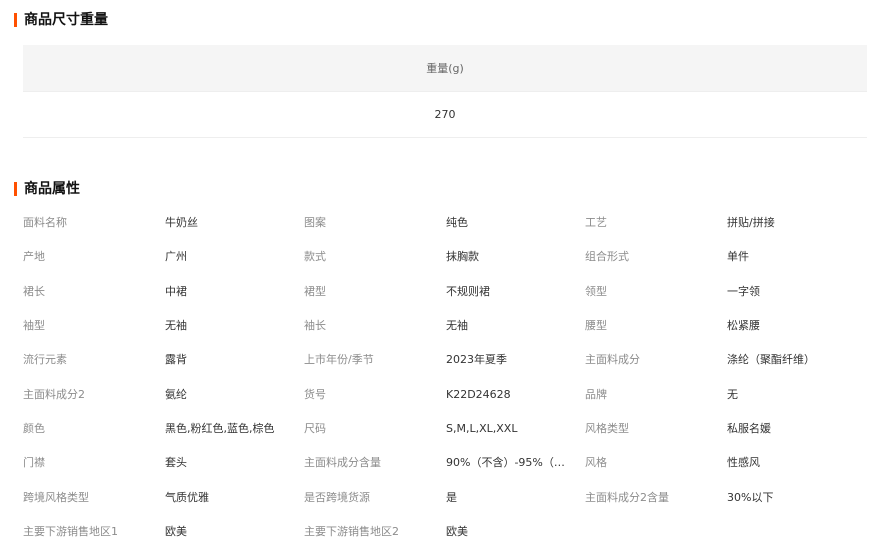 Image resolution: width=874 pixels, height=547 pixels. Describe the element at coordinates (342, 462) in the screenshot. I see `attribute-label: 主面料成分含量` at that location.